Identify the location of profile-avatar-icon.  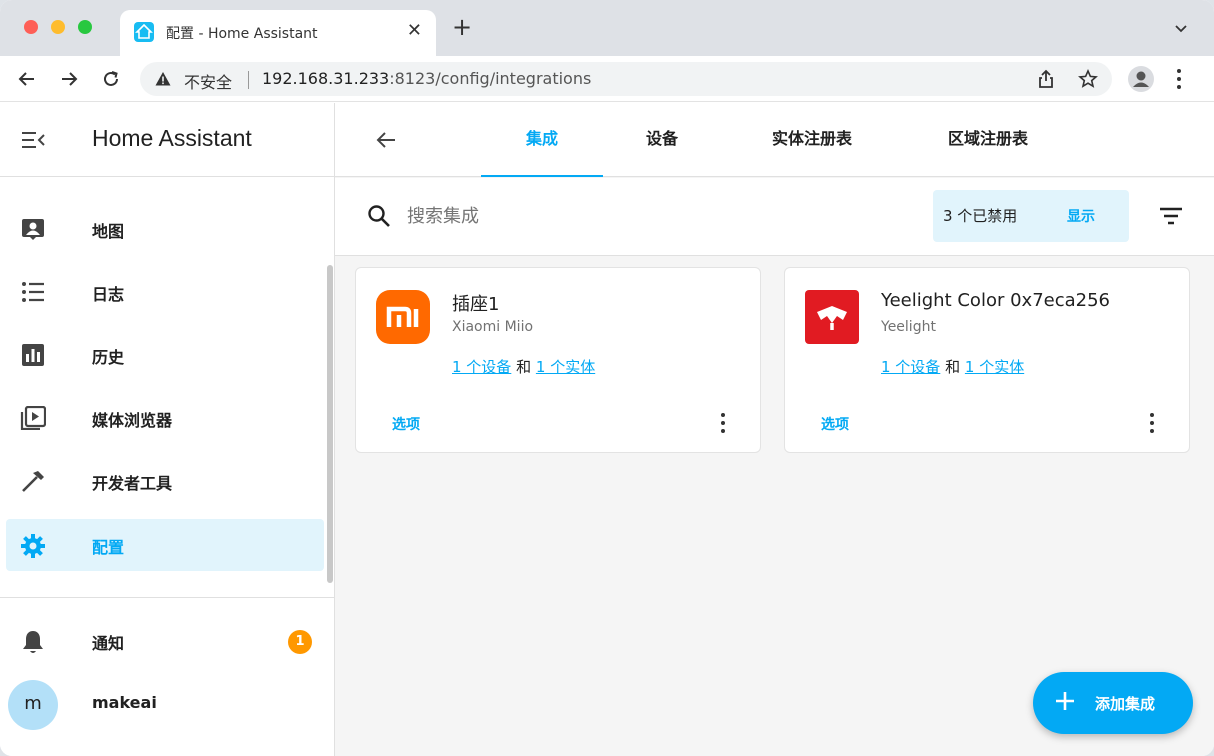
(1141, 79).